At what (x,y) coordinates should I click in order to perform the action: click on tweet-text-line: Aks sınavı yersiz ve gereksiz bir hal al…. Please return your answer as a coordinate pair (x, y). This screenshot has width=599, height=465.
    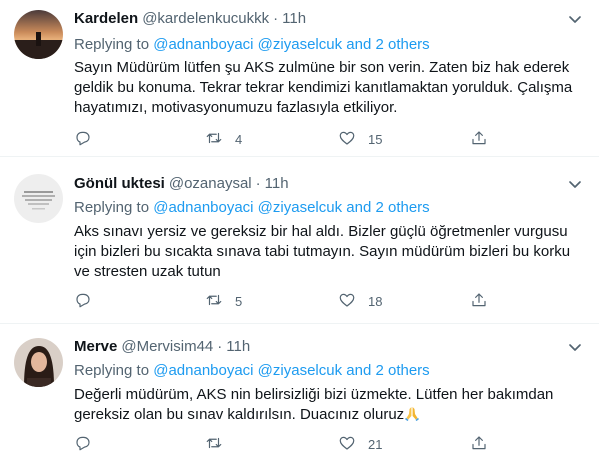
    Looking at the image, I should click on (321, 231).